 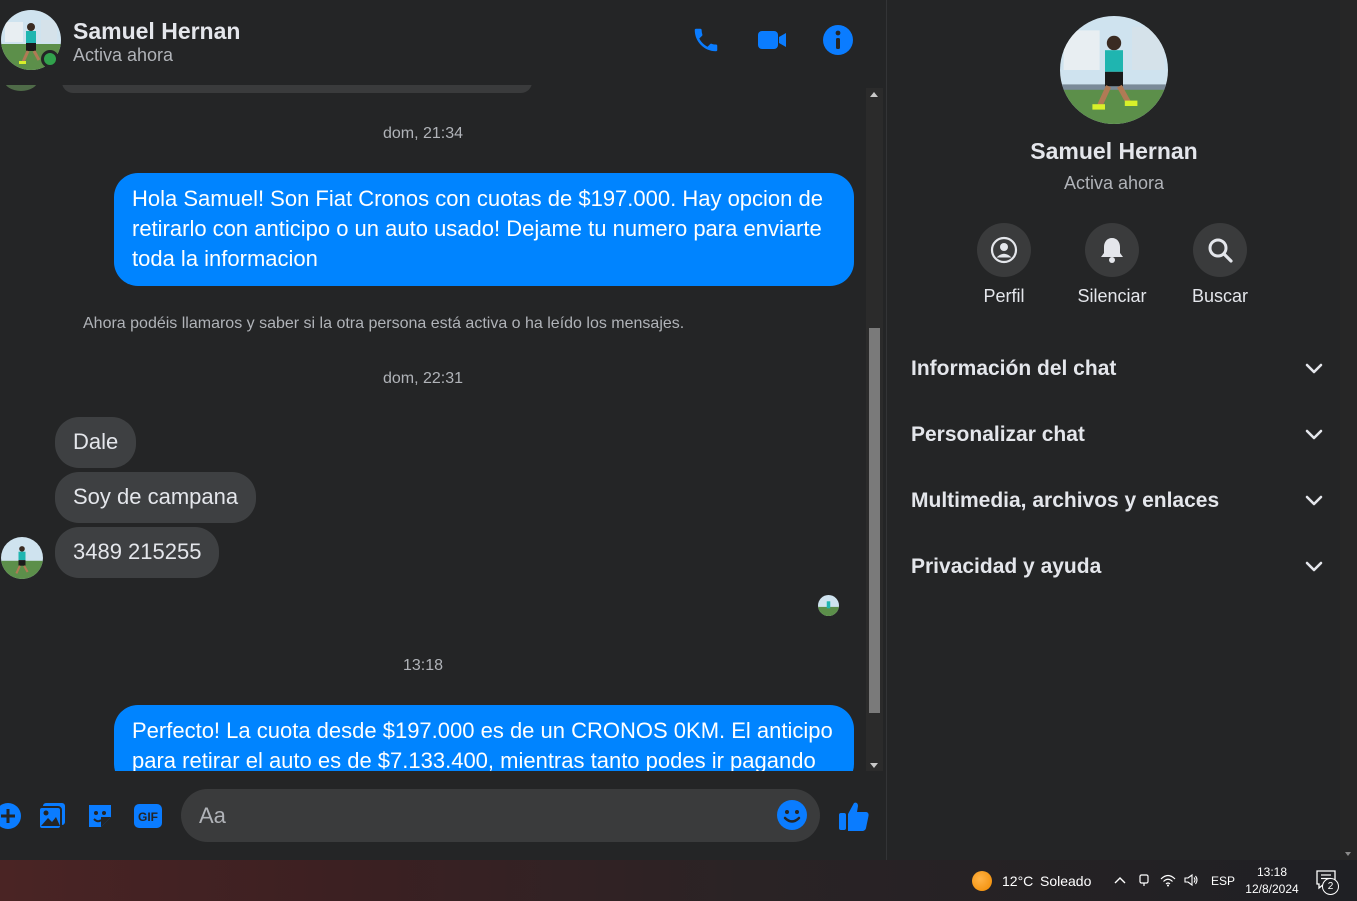 I want to click on profile-label: Perfil, so click(x=1004, y=296).